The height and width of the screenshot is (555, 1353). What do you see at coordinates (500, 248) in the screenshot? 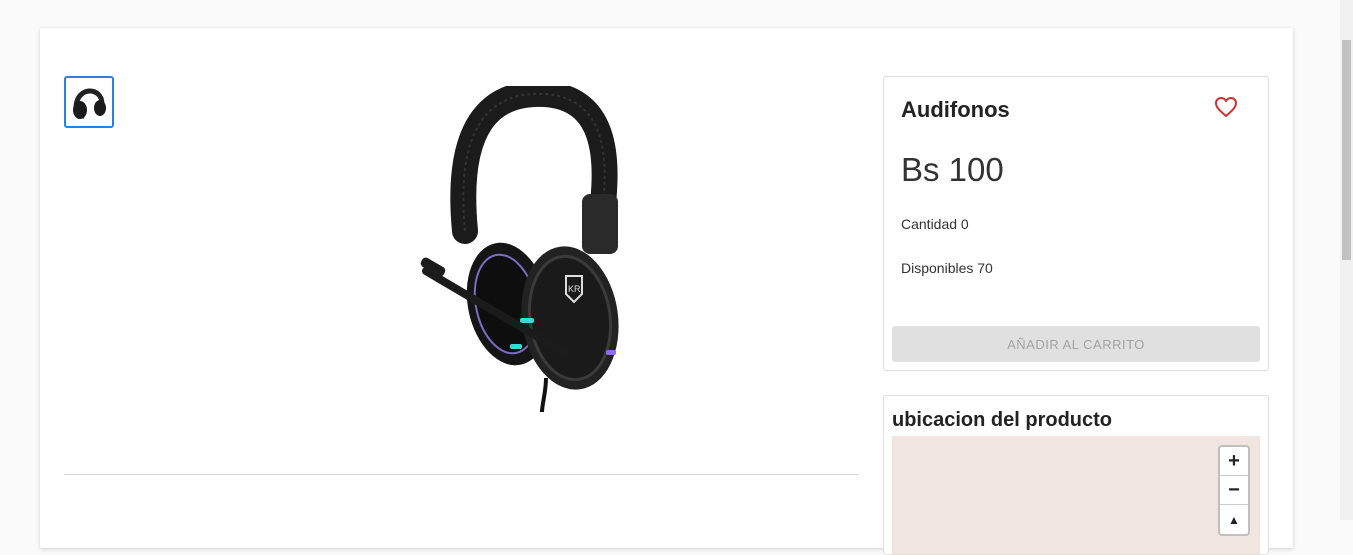
I see `headphones-image: KR` at bounding box center [500, 248].